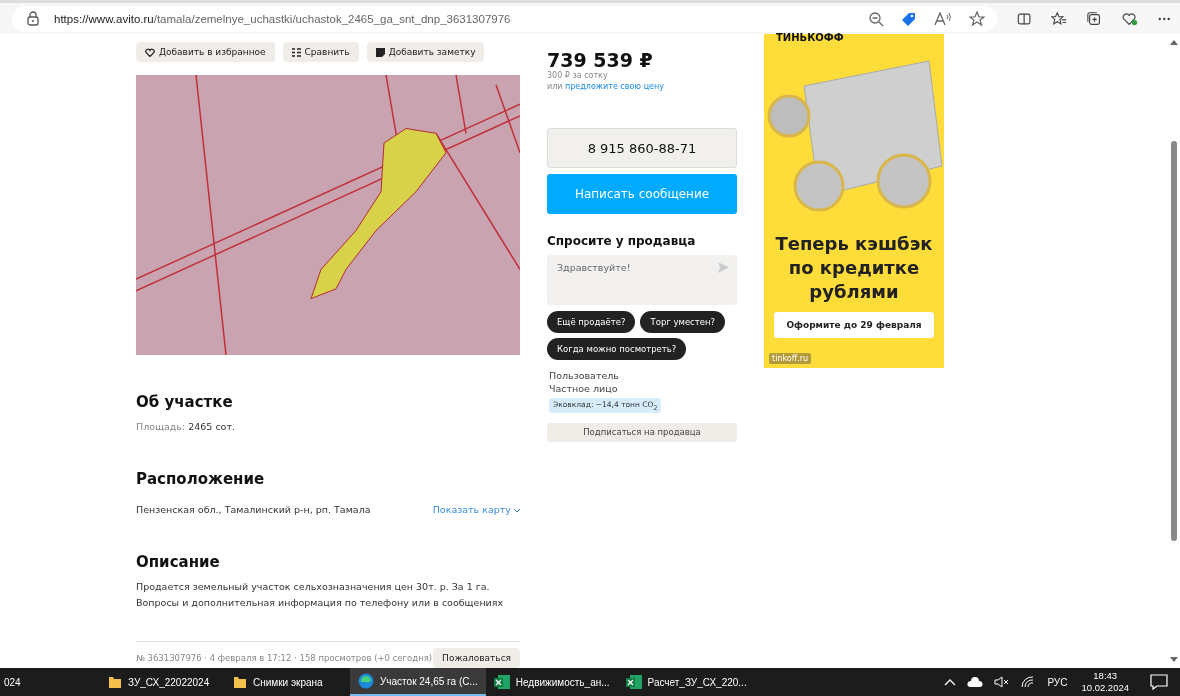  What do you see at coordinates (282, 18) in the screenshot?
I see `url-text: https://www.avito.ru/tamala/zemelnye_uchastki/uchastok_2465_ga_snt_dnp_3631307976` at bounding box center [282, 18].